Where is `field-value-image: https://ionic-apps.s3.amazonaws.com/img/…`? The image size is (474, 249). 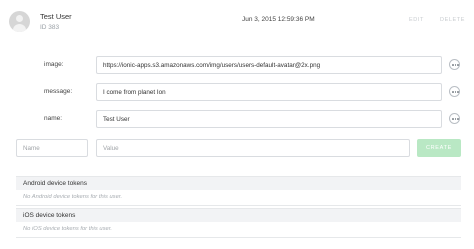 field-value-image: https://ionic-apps.s3.amazonaws.com/img/… is located at coordinates (269, 65).